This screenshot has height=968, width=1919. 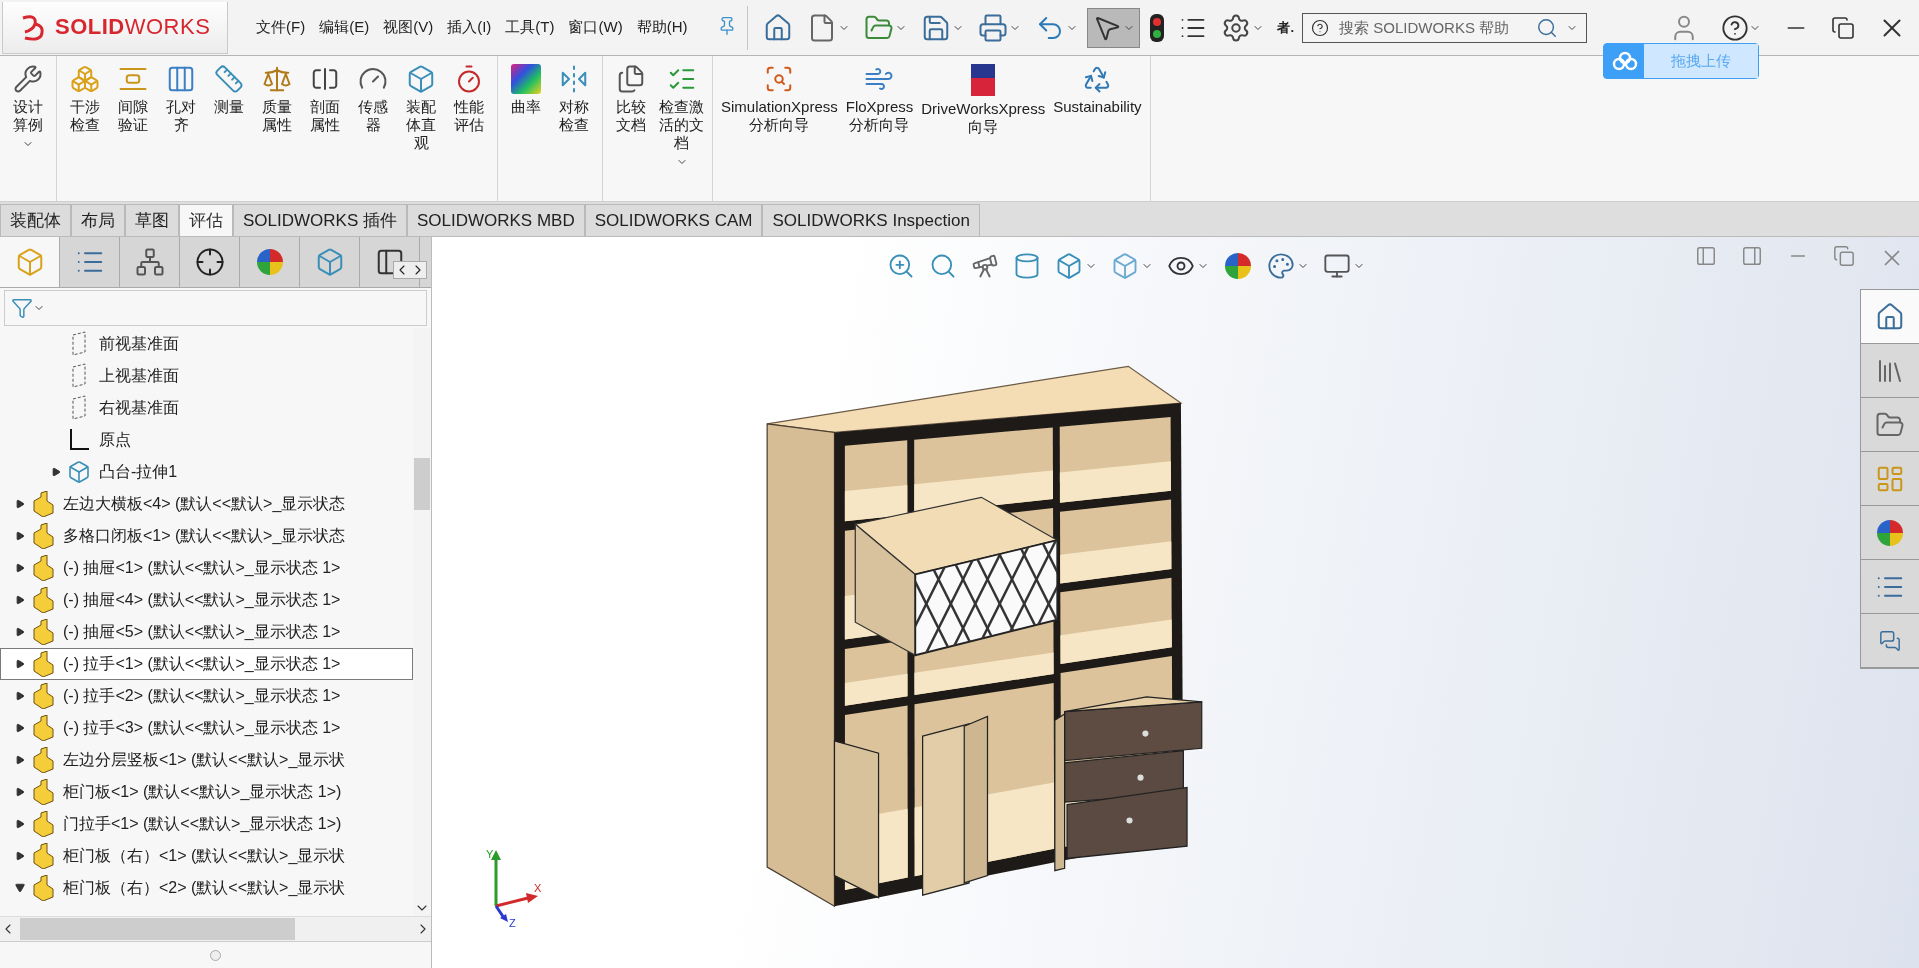 What do you see at coordinates (181, 79) in the screenshot?
I see `columns-icon` at bounding box center [181, 79].